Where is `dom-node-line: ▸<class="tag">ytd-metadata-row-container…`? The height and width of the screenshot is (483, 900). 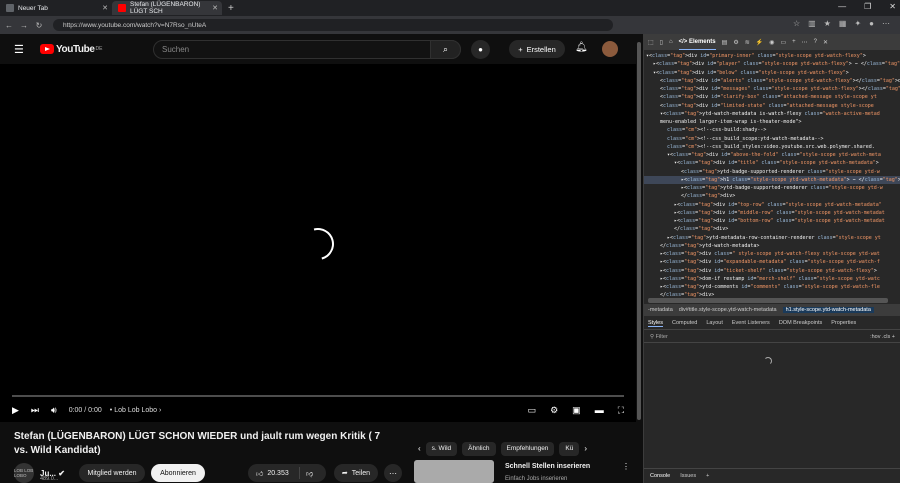
dom-node-line: ▸<class="tag">ytd-metadata-row-container… is located at coordinates (772, 238).